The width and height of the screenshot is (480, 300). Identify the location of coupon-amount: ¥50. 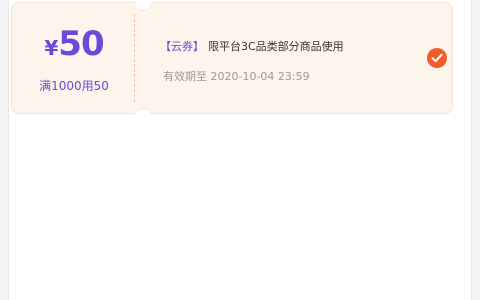
(74, 44).